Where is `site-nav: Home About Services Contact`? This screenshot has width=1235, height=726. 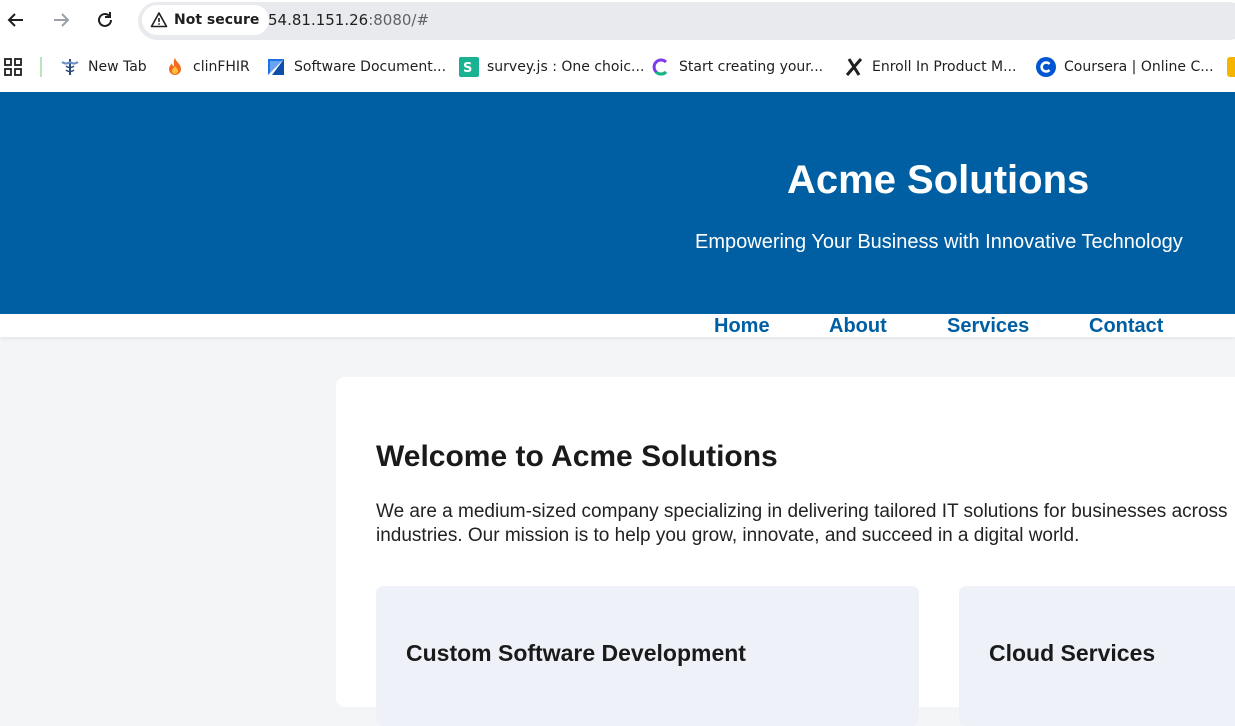
site-nav: Home About Services Contact is located at coordinates (617, 325).